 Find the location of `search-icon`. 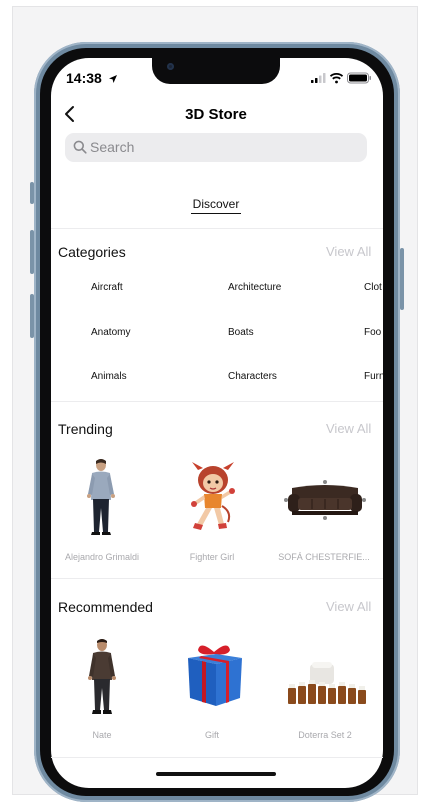

search-icon is located at coordinates (80, 149).